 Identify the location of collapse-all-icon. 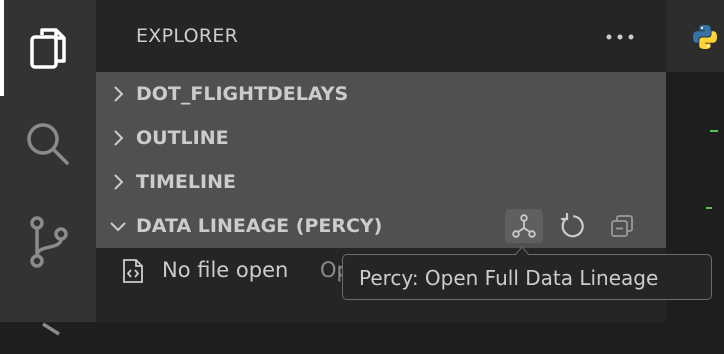
(622, 226).